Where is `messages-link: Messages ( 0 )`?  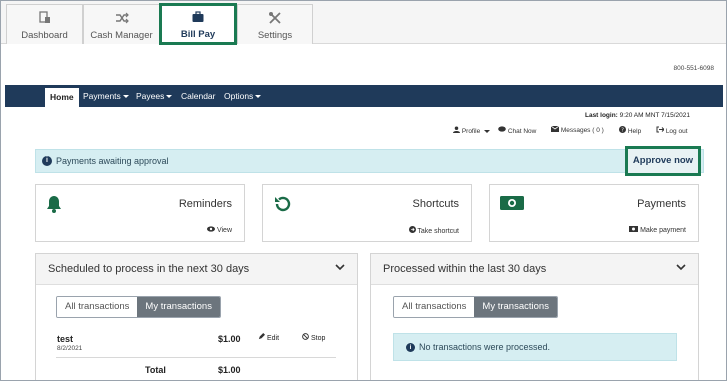
messages-link: Messages ( 0 ) is located at coordinates (577, 129).